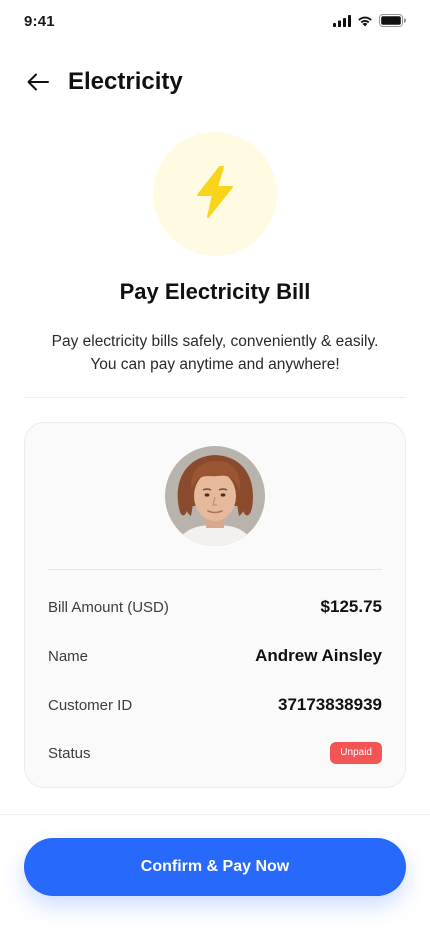  Describe the element at coordinates (69, 753) in the screenshot. I see `status-label: Status` at that location.